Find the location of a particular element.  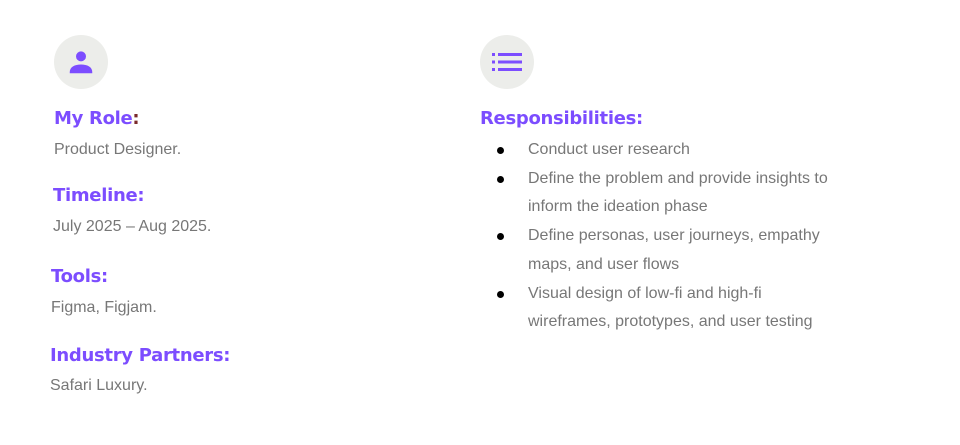

list-item-text: Conduct user research is located at coordinates (609, 149).